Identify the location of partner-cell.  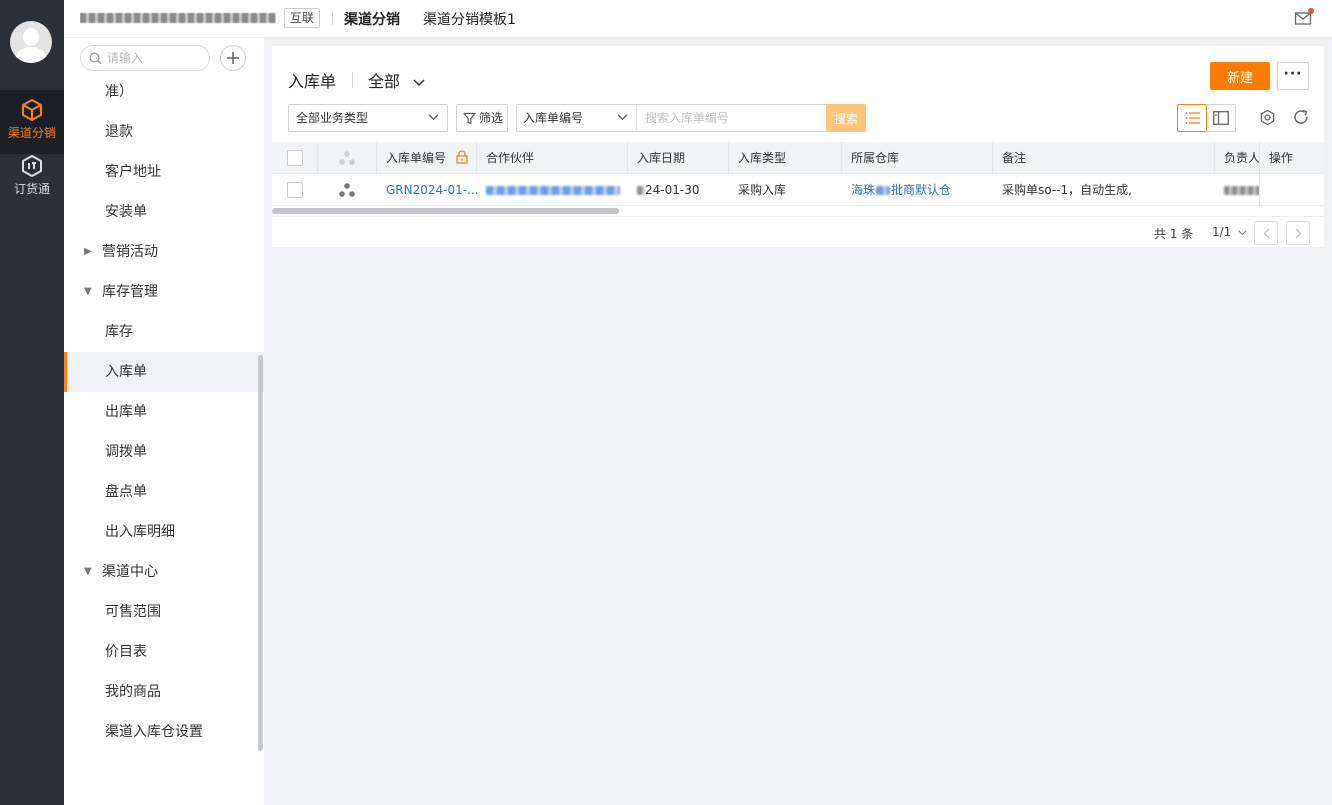
(552, 190).